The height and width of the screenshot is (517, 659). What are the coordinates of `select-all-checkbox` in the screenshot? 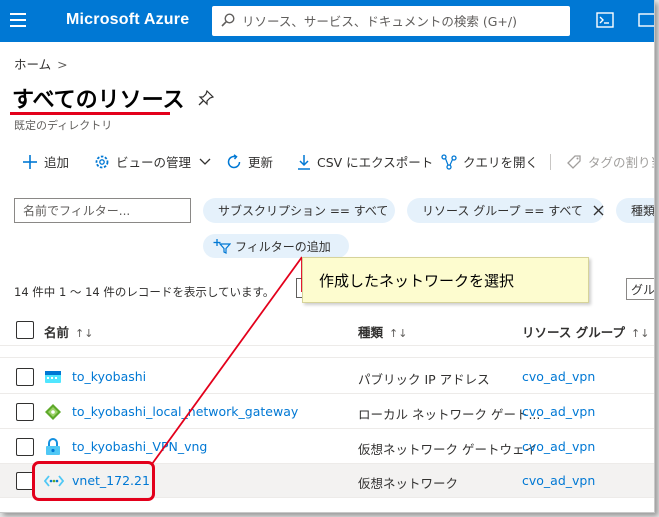 It's located at (25, 330).